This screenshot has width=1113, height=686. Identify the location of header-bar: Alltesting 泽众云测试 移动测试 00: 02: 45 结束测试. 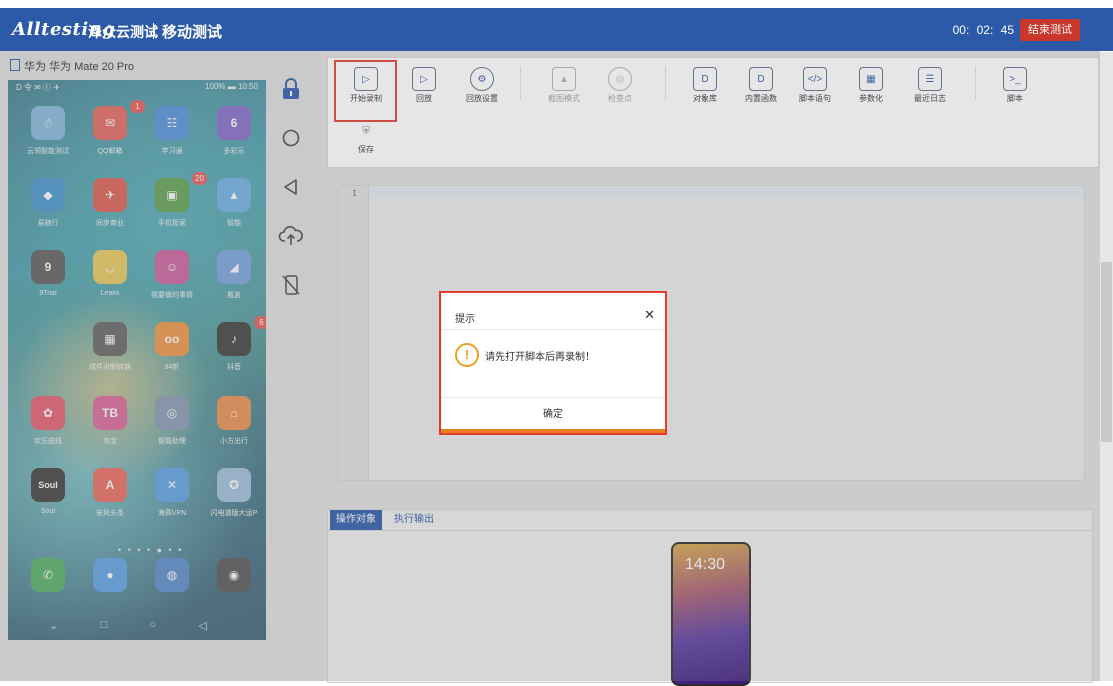
(550, 29).